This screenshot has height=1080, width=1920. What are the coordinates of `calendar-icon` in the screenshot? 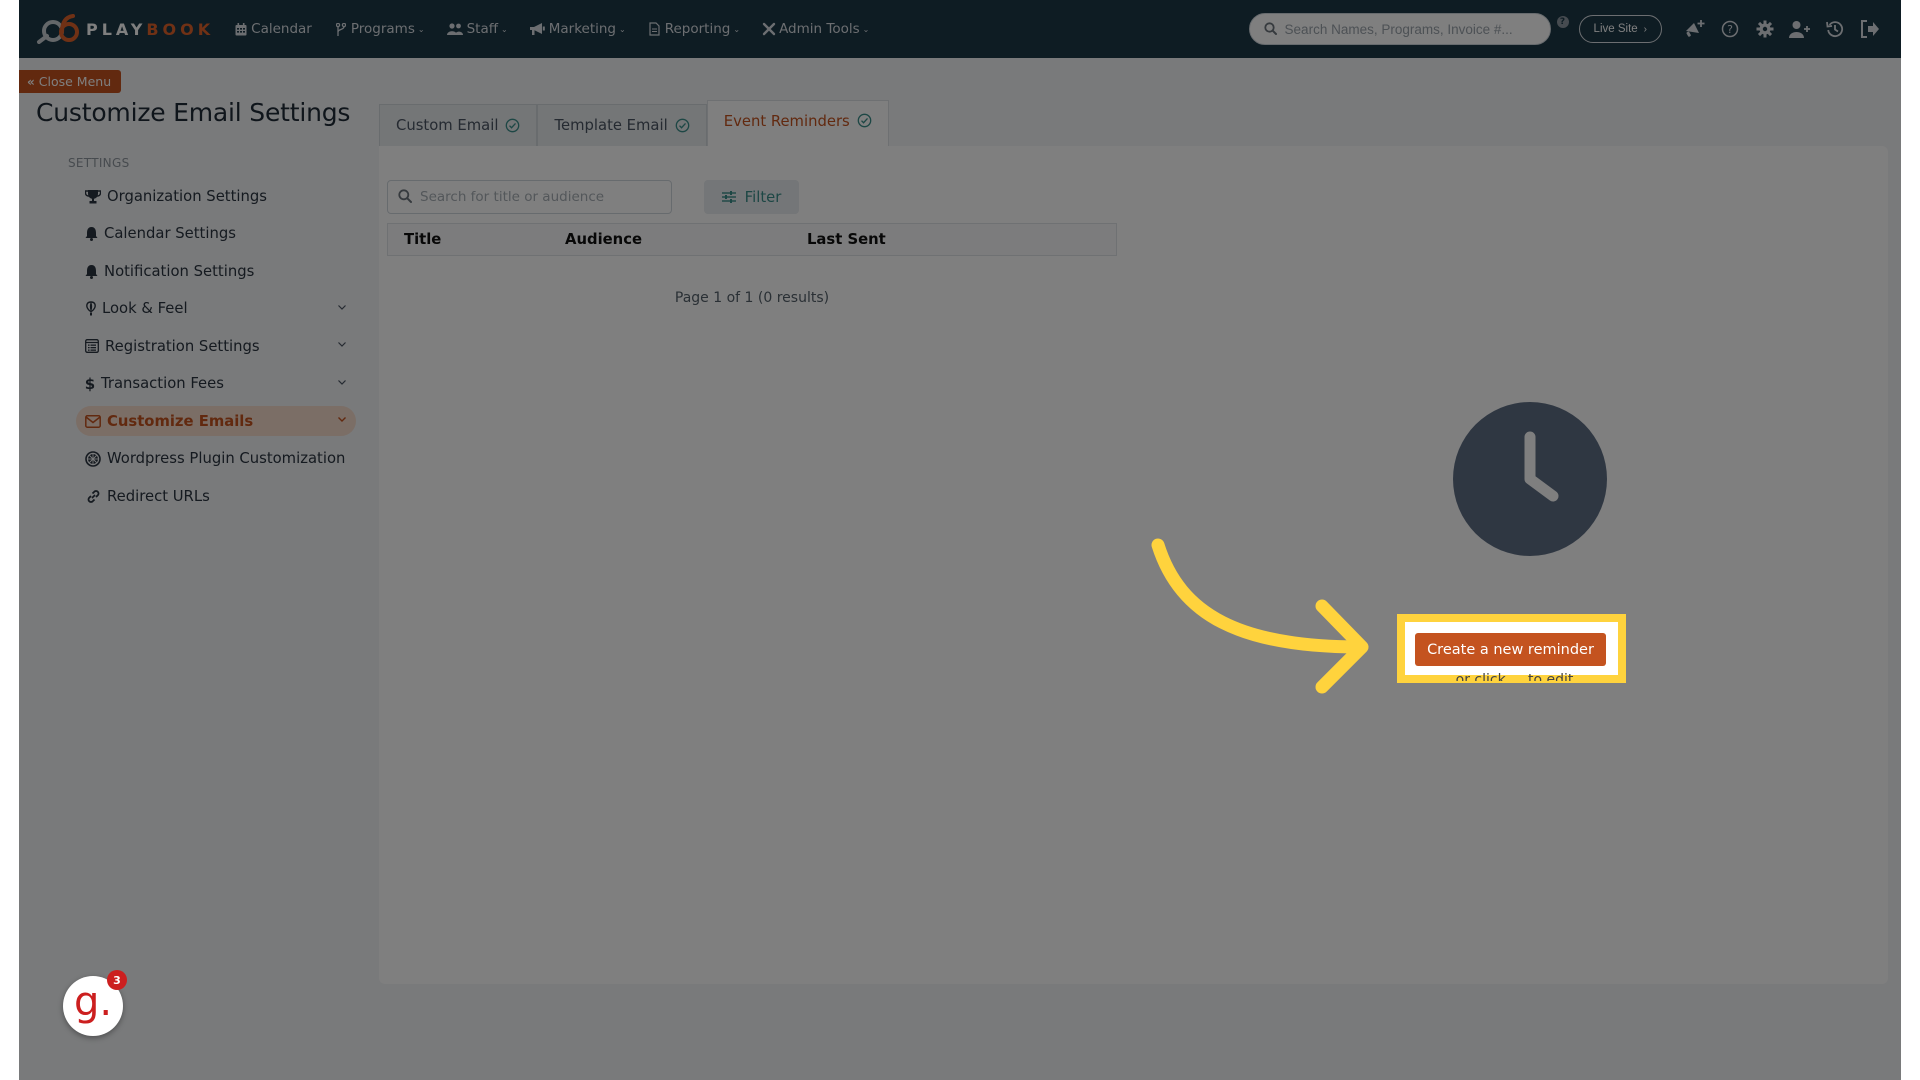 It's located at (241, 29).